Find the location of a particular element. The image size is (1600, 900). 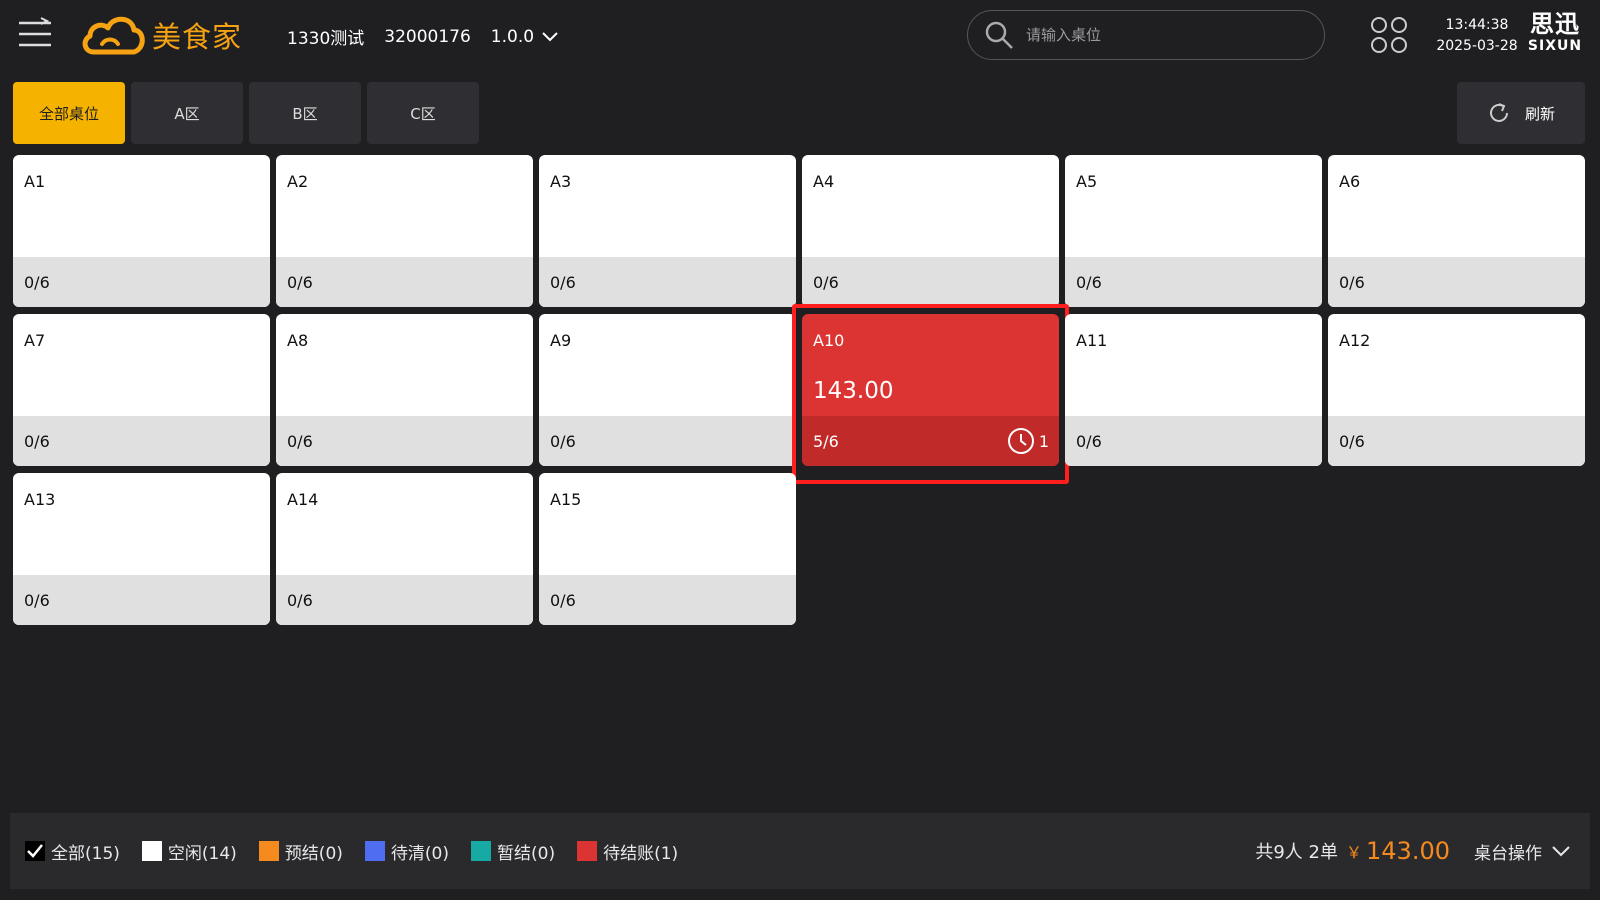

order-summary: 共9人 2单 ￥ 143.00 桌台操作 is located at coordinates (1412, 851).